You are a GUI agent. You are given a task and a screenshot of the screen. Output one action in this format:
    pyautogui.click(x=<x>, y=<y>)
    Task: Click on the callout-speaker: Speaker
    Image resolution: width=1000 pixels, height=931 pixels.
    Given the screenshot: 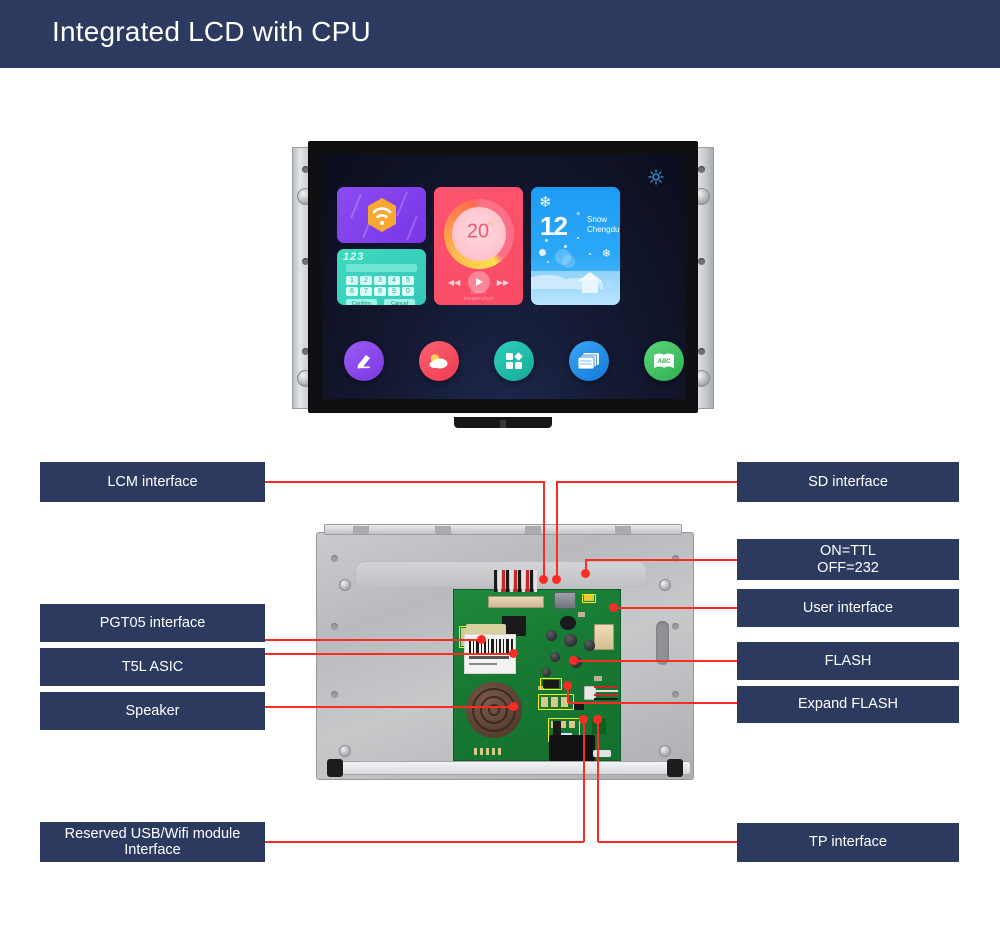 What is the action you would take?
    pyautogui.click(x=152, y=711)
    